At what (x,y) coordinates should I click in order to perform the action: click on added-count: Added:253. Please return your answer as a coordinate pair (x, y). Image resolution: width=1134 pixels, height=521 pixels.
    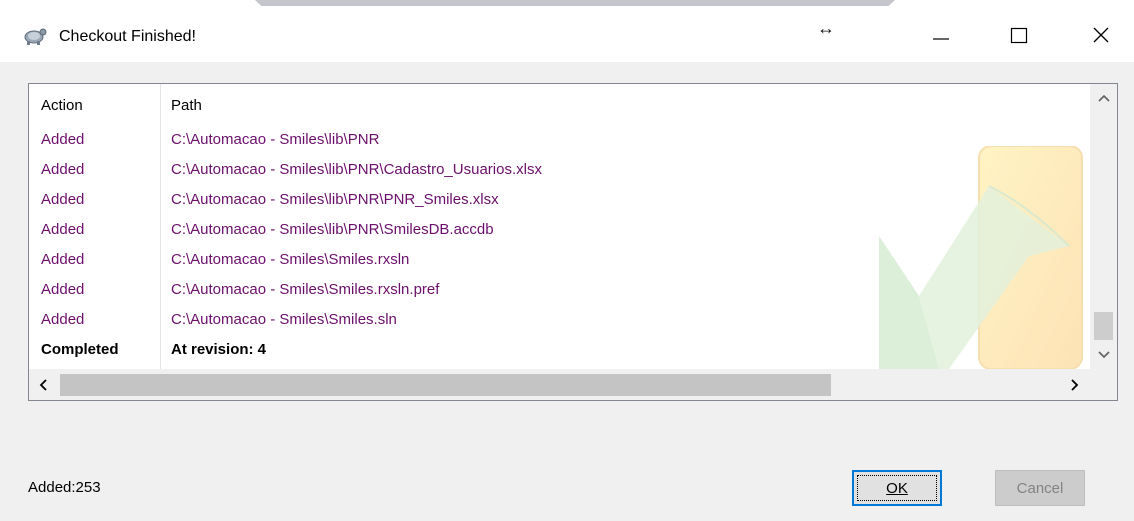
    Looking at the image, I should click on (64, 487).